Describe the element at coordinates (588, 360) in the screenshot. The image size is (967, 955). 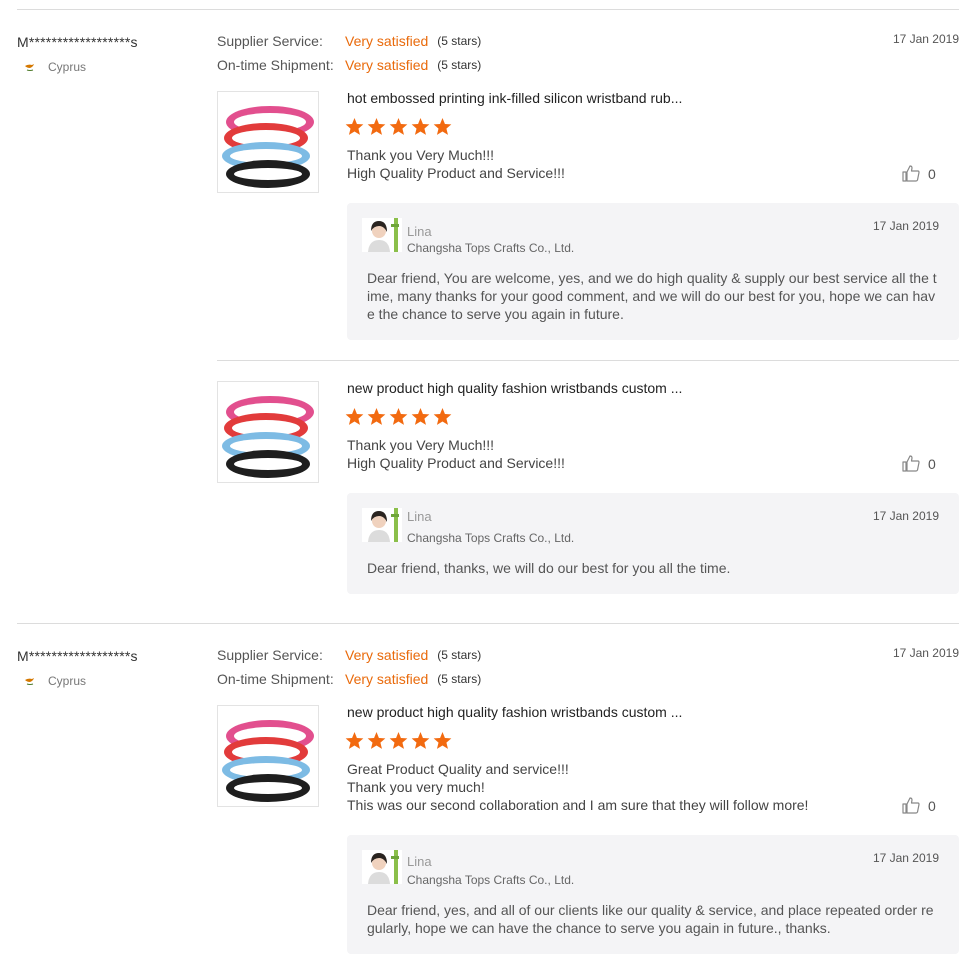
I see `item-divider` at that location.